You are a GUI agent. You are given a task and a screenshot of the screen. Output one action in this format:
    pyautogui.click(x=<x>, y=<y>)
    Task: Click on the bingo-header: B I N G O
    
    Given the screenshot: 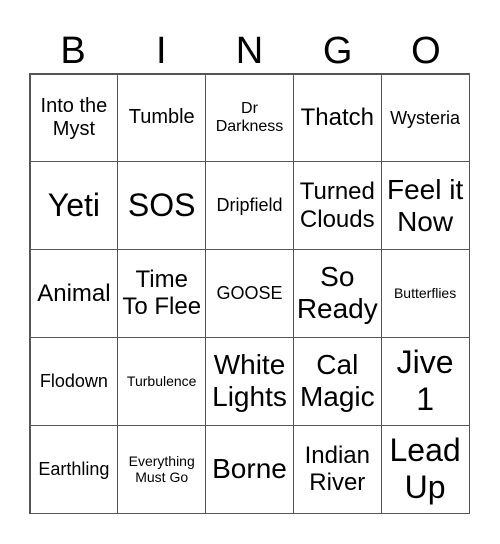 What is the action you would take?
    pyautogui.click(x=249, y=51)
    